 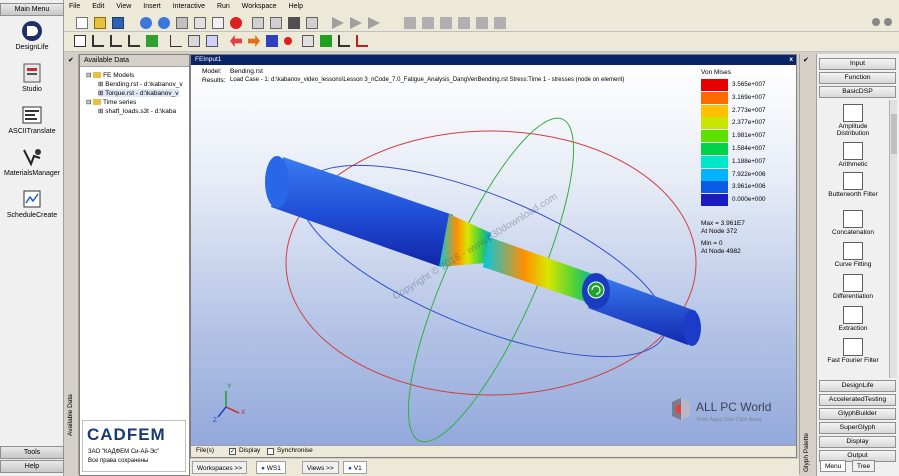 What do you see at coordinates (272, 41) in the screenshot?
I see `zoom-in-icon` at bounding box center [272, 41].